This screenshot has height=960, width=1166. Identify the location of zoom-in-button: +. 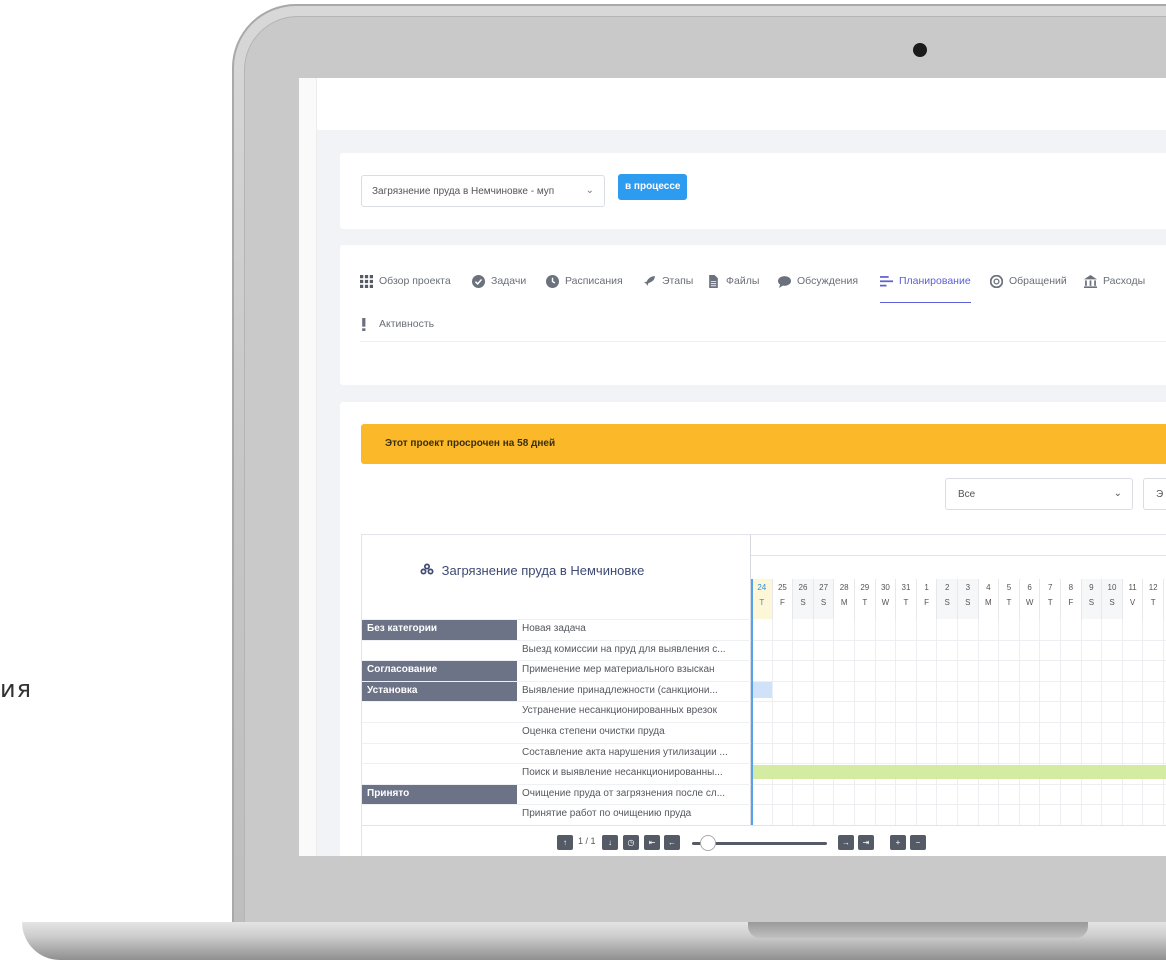
(898, 842).